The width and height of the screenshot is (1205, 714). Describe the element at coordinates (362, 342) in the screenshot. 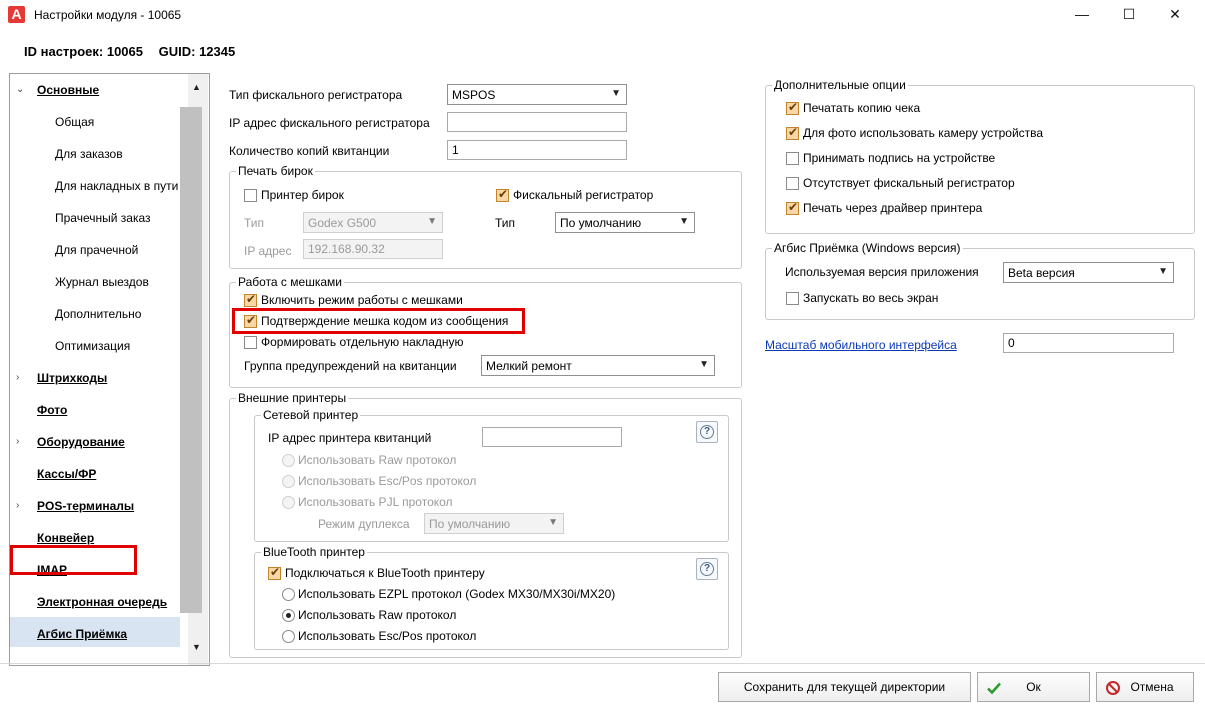

I see `bags-separate-label: Формировать отдельную накладную` at that location.